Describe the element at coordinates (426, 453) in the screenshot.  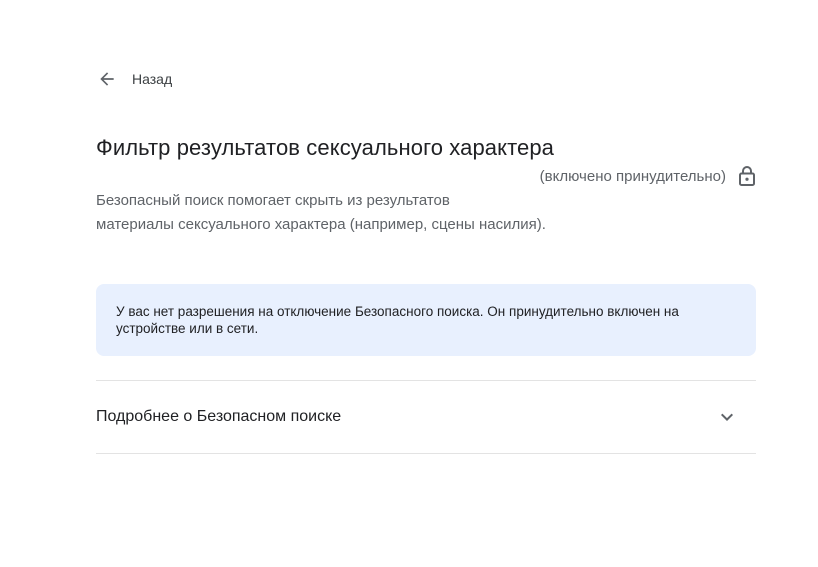
I see `divider-bottom` at that location.